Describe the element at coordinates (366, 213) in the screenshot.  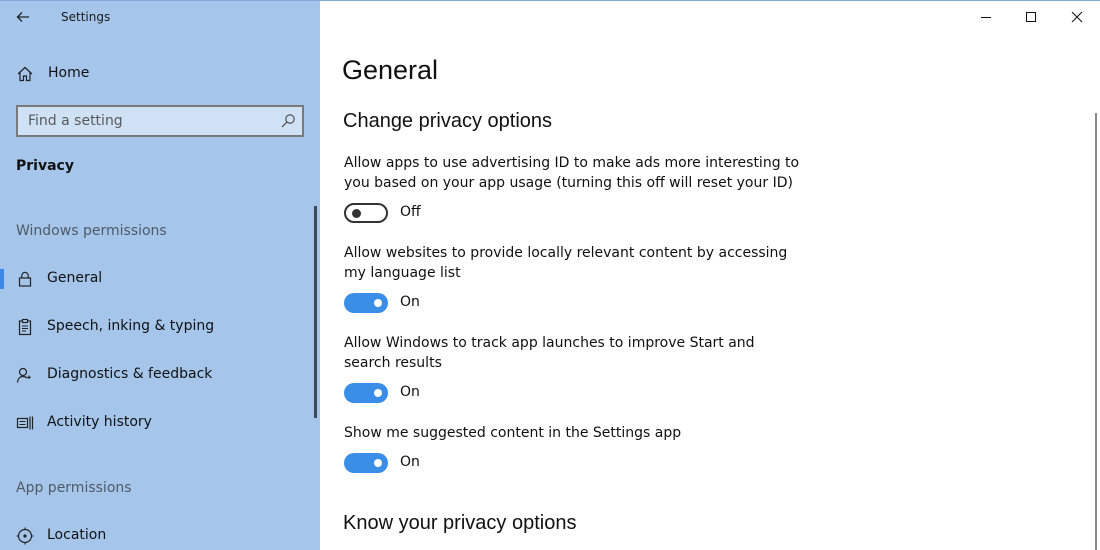
I see `advertising-id-toggle` at that location.